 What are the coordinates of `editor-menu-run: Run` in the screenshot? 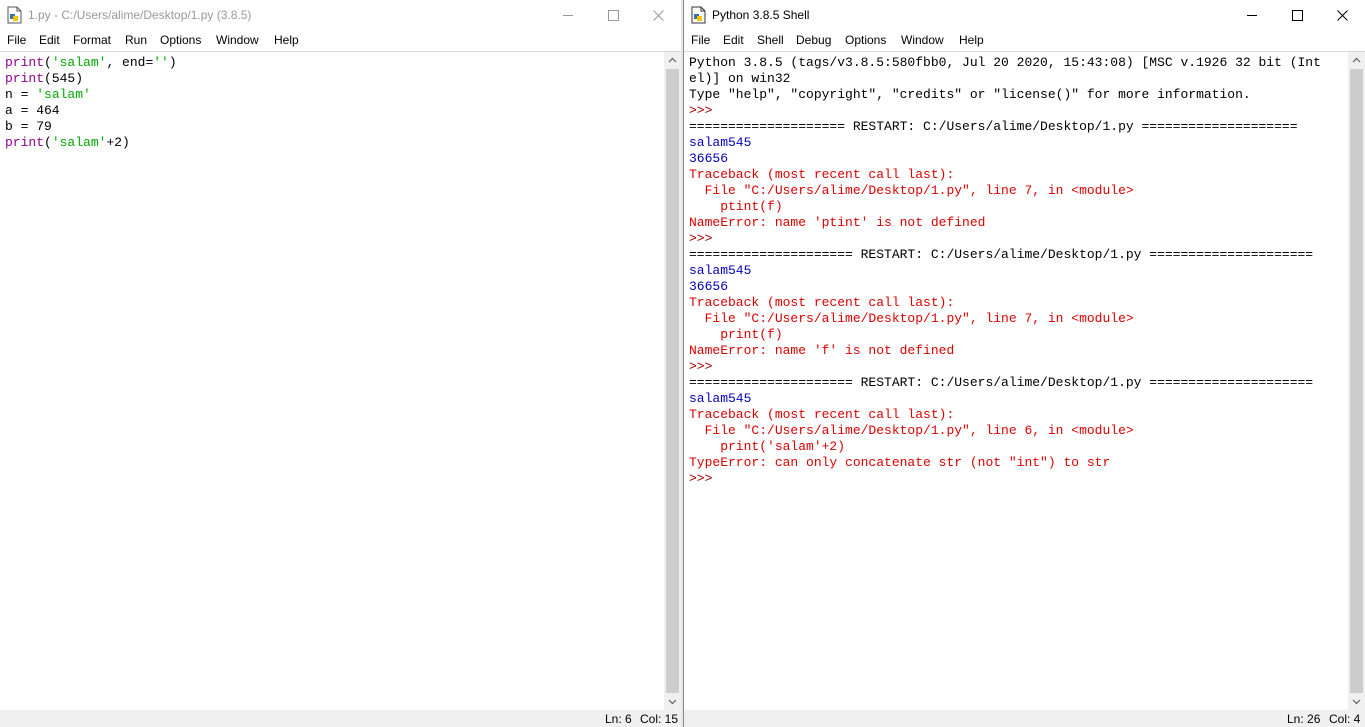 It's located at (136, 40).